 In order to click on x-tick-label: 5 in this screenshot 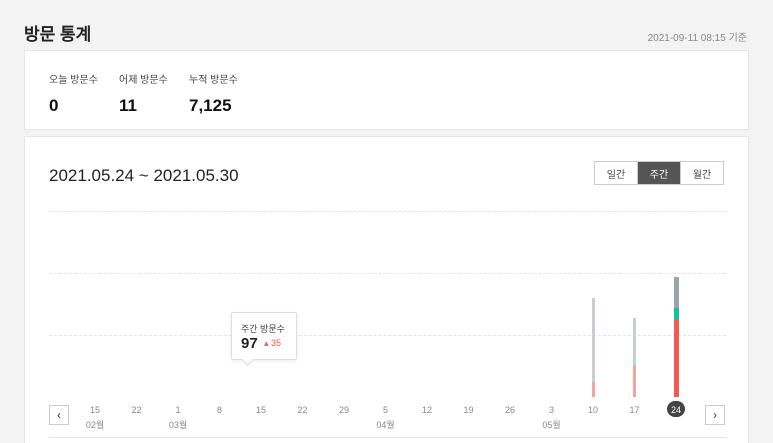, I will do `click(386, 410)`.